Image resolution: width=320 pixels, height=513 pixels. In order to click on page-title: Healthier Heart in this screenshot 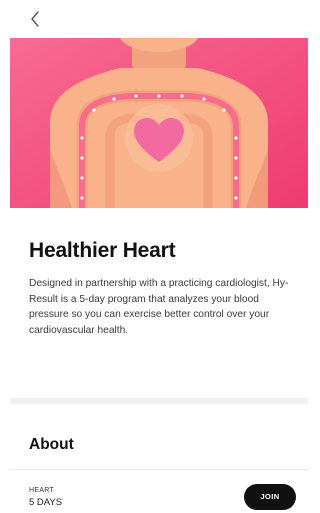, I will do `click(102, 250)`.